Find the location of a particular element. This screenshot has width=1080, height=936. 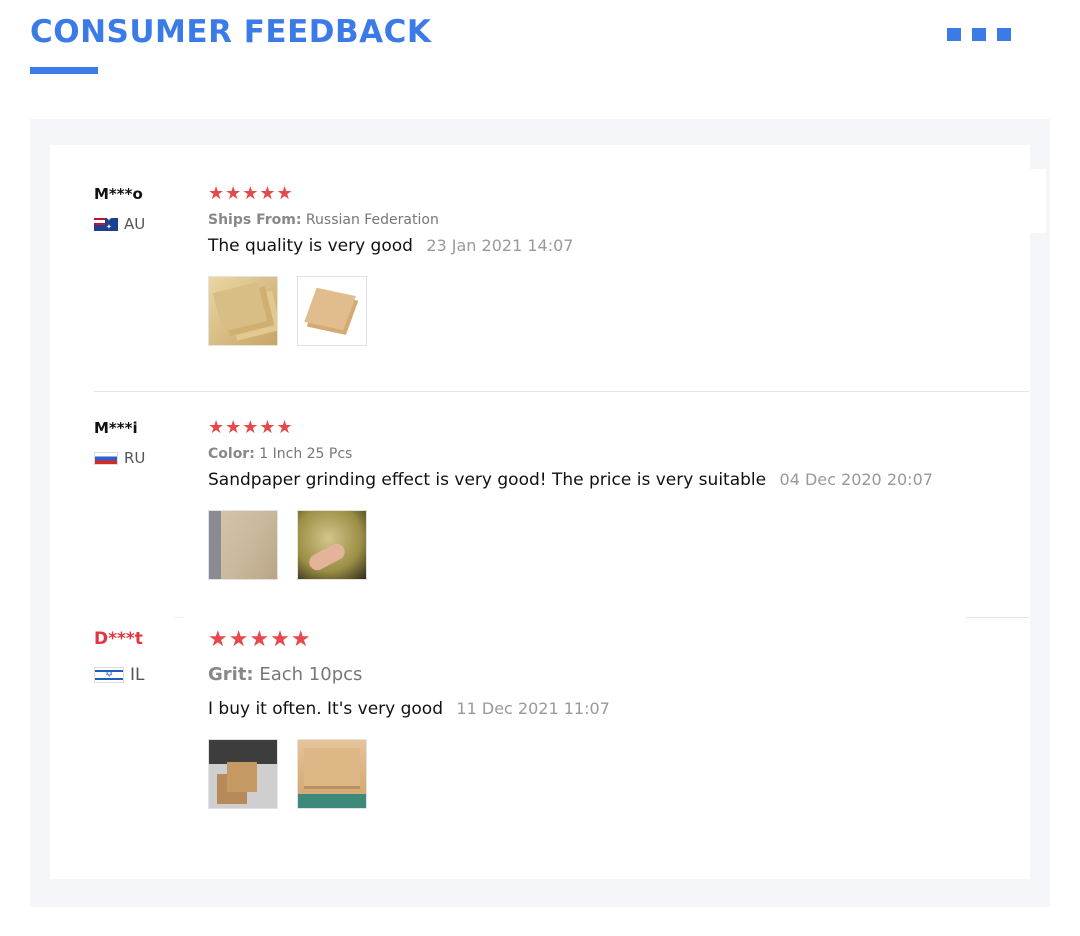

title-underline is located at coordinates (64, 70).